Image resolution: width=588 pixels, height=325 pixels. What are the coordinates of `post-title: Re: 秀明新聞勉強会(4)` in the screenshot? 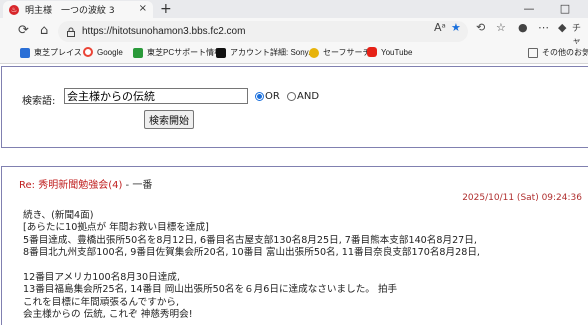 It's located at (71, 185).